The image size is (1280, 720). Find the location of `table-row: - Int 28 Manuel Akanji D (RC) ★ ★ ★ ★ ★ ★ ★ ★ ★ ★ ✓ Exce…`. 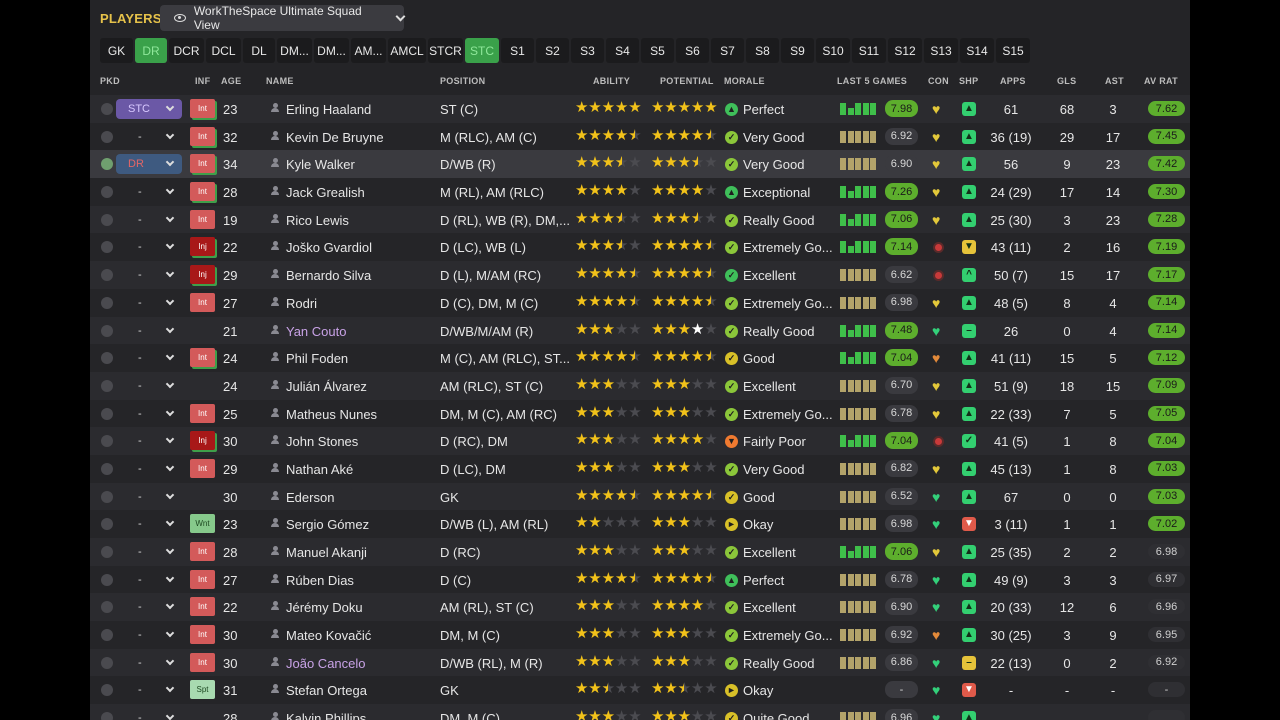

table-row: - Int 28 Manuel Akanji D (RC) ★ ★ ★ ★ ★ ★ ★ ★ ★ ★ ✓ Exce… is located at coordinates (640, 552).